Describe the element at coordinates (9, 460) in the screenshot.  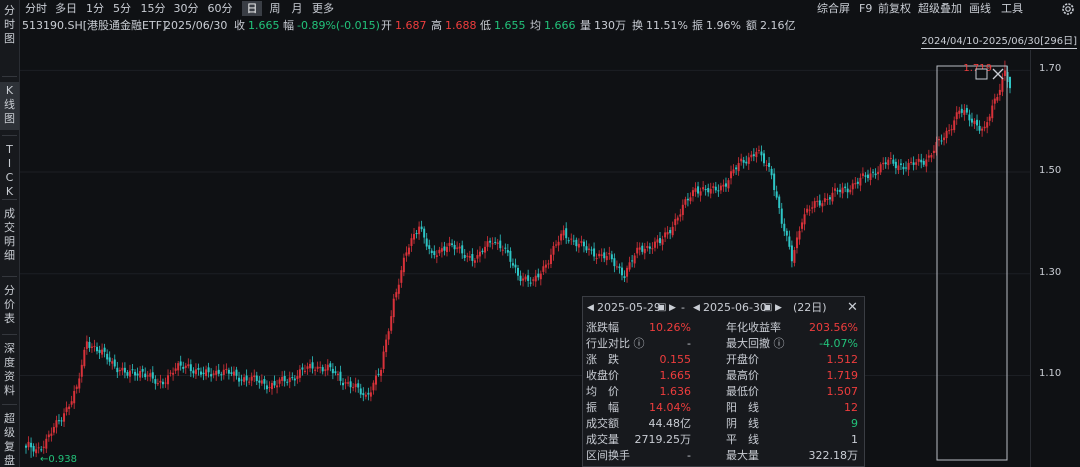
I see `side-tab-char: 盘` at that location.